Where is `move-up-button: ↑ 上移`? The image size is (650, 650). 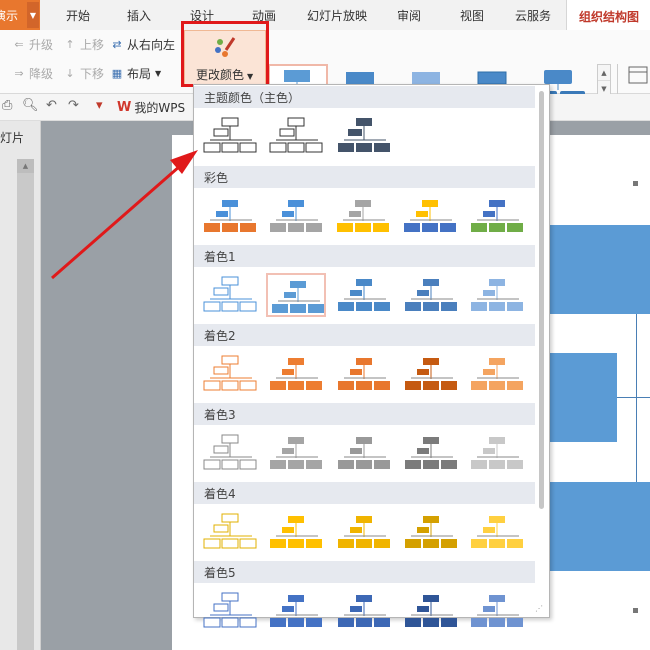
move-up-button: ↑ 上移 is located at coordinates (83, 44).